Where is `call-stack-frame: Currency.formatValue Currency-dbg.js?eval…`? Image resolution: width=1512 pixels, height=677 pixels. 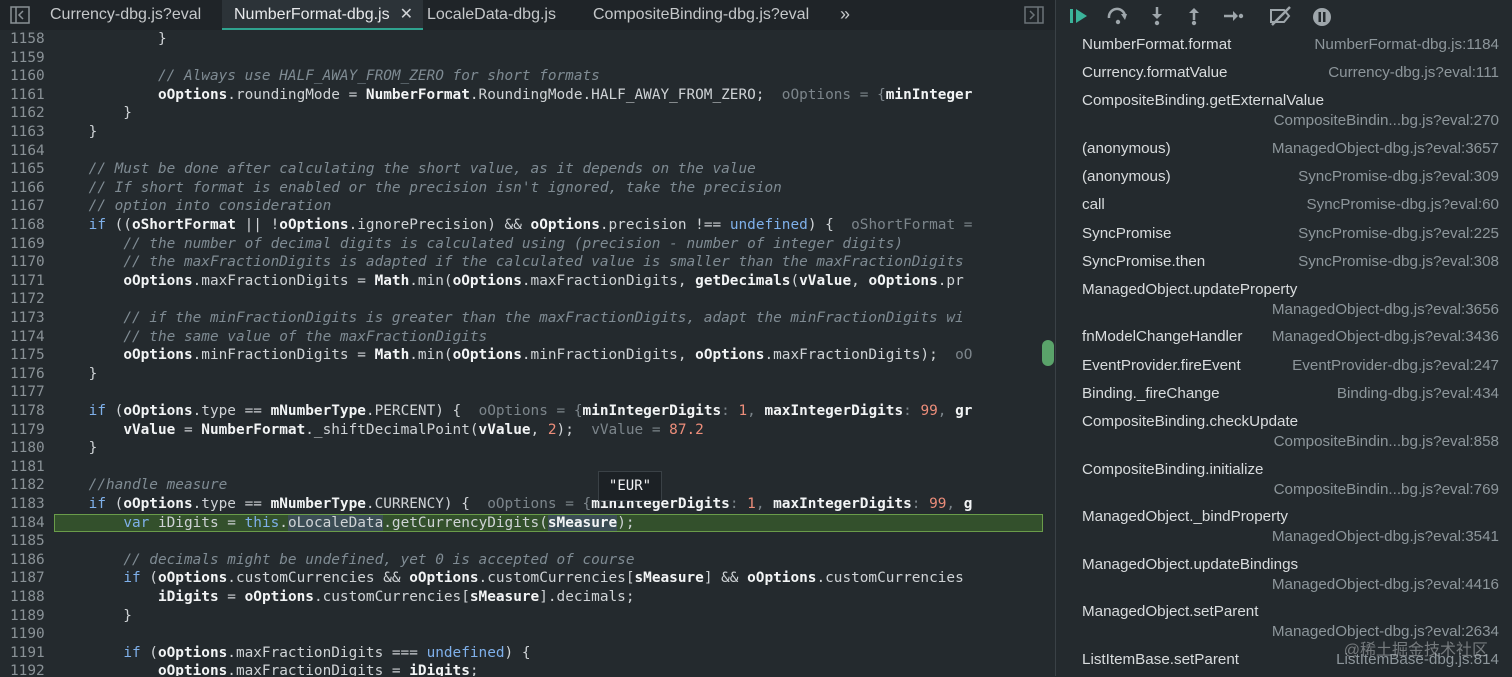 call-stack-frame: Currency.formatValue Currency-dbg.js?eval… is located at coordinates (1290, 77).